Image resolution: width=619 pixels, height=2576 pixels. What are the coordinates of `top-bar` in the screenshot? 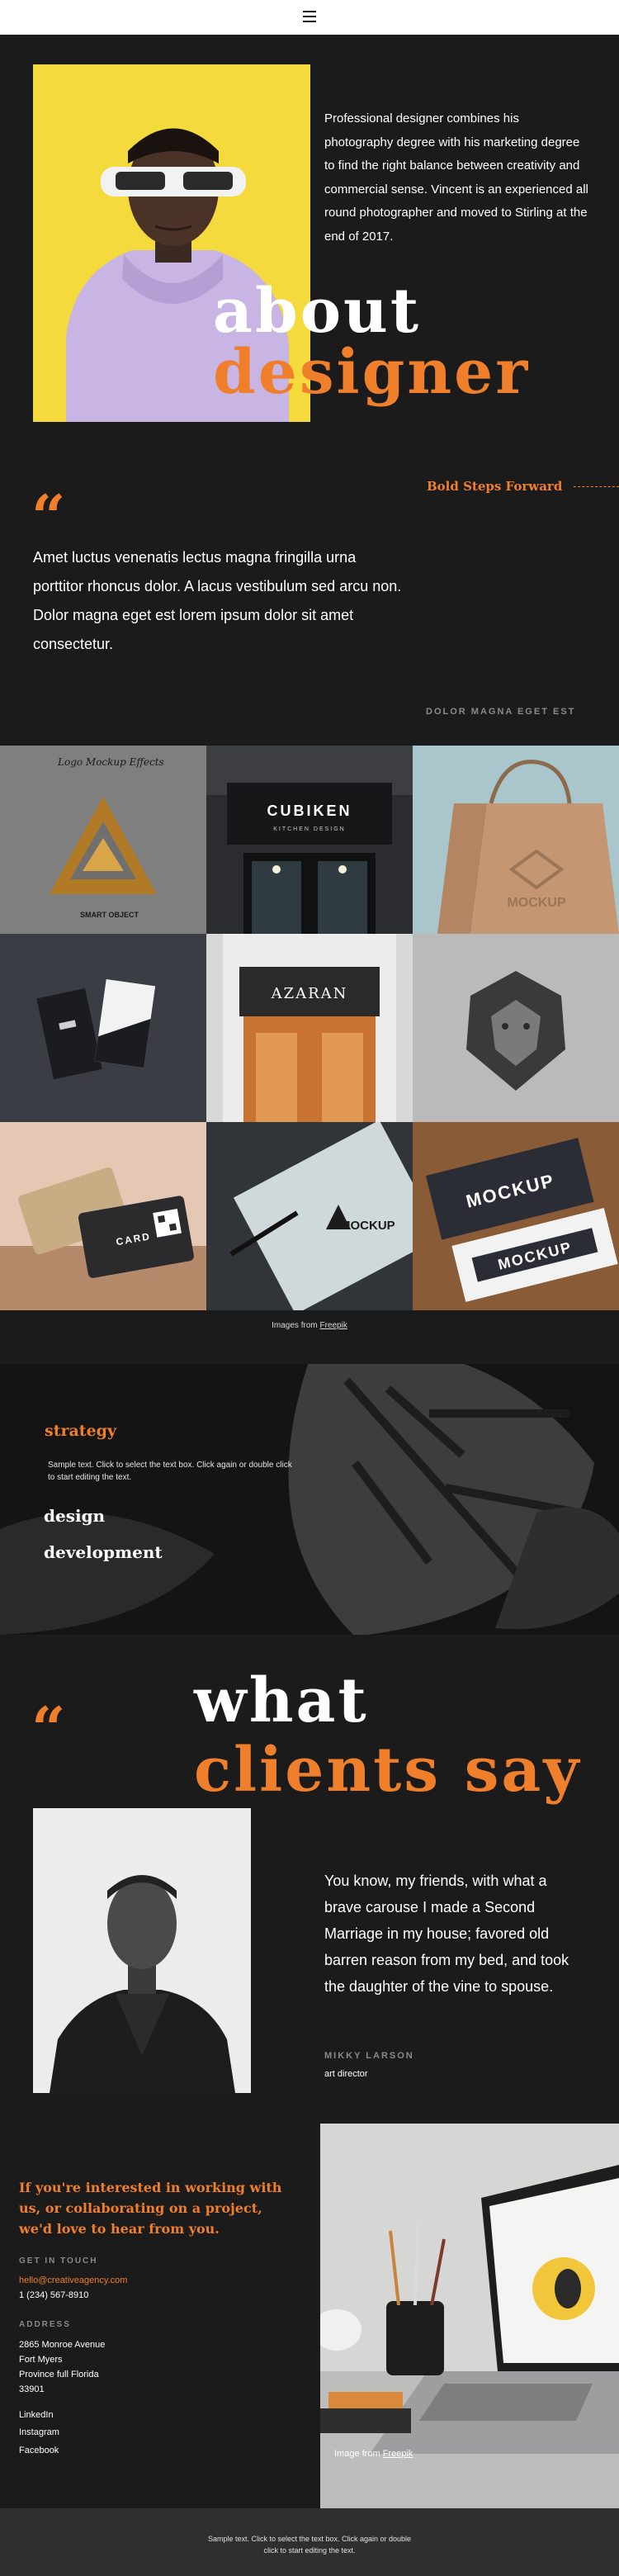 It's located at (309, 17).